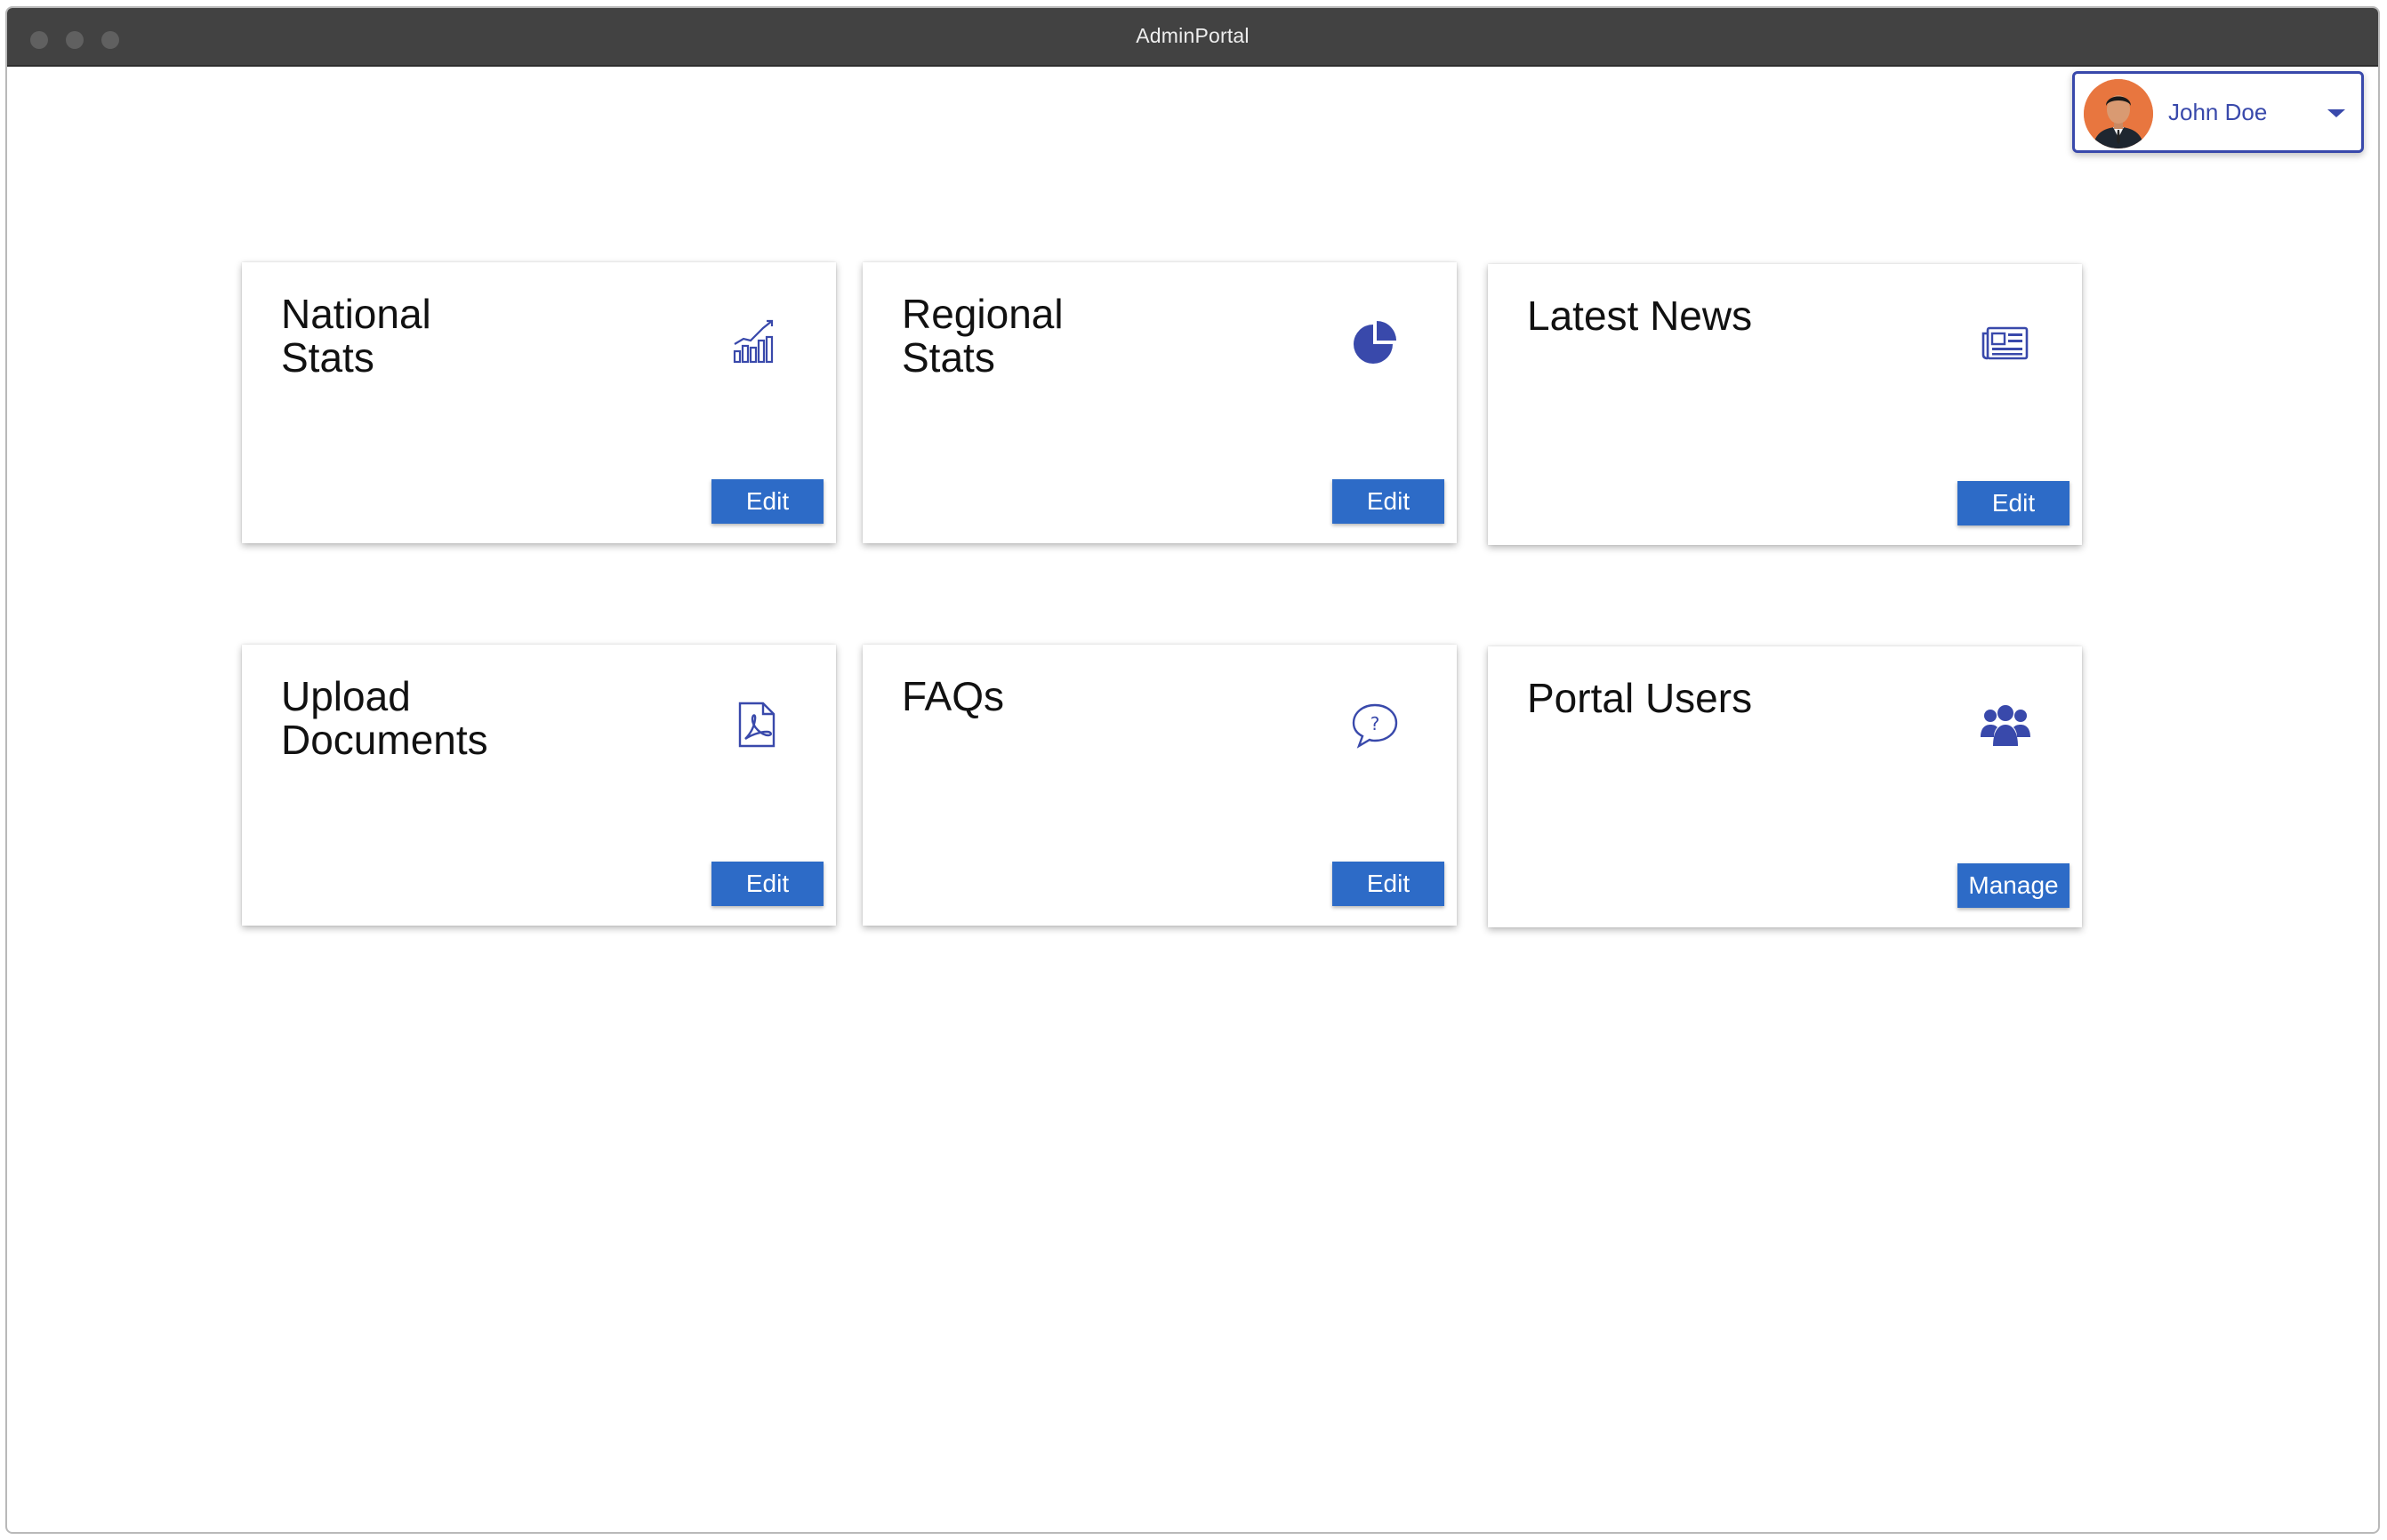 Image resolution: width=2387 pixels, height=1540 pixels. Describe the element at coordinates (1785, 787) in the screenshot. I see `card-portal-users: Portal Users Manage` at that location.